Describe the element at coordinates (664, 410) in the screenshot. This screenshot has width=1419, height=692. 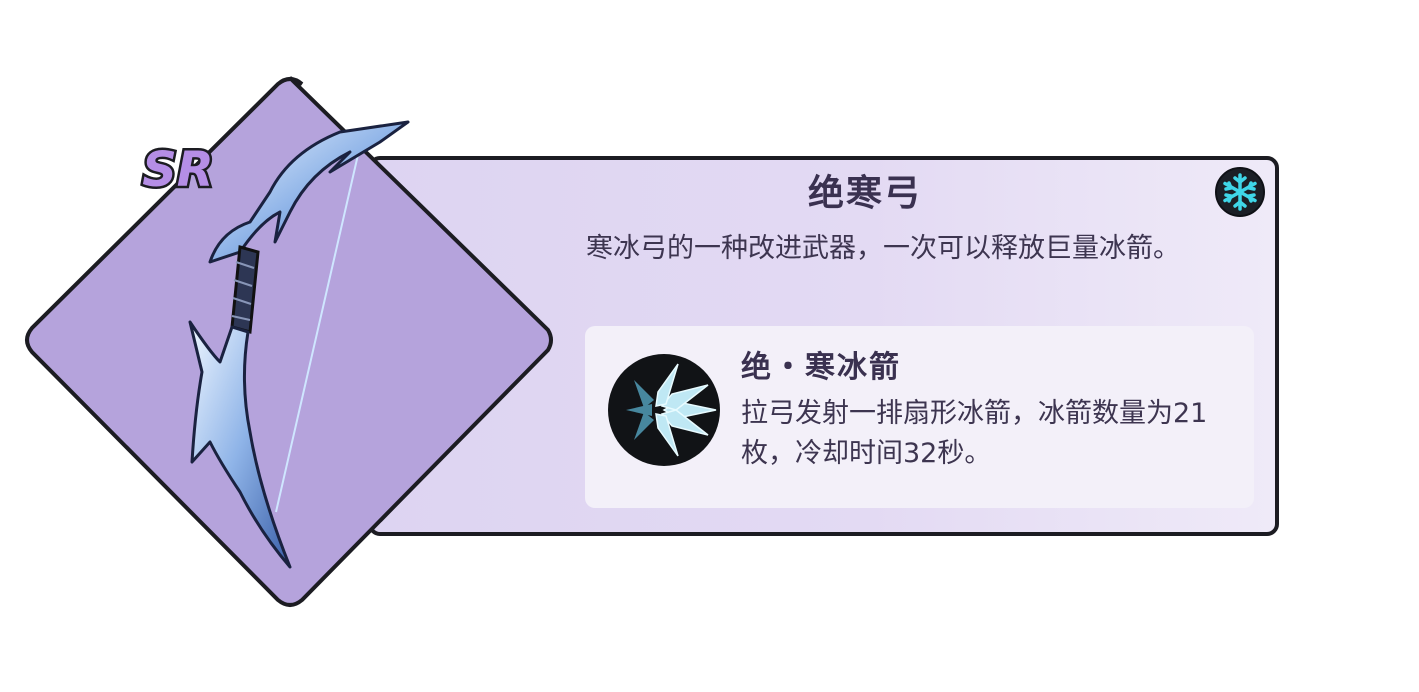
I see `ice-arrows-icon` at that location.